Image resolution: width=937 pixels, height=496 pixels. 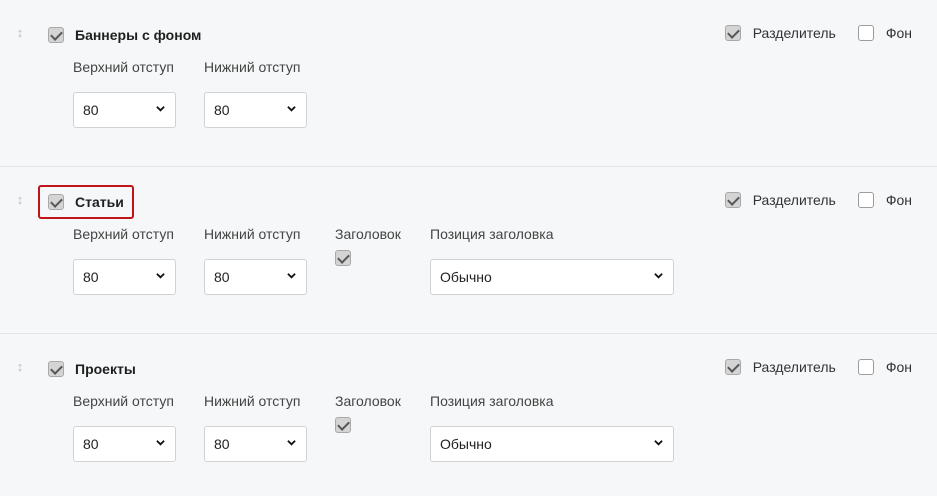 I want to click on section-title: Проекты, so click(x=105, y=369).